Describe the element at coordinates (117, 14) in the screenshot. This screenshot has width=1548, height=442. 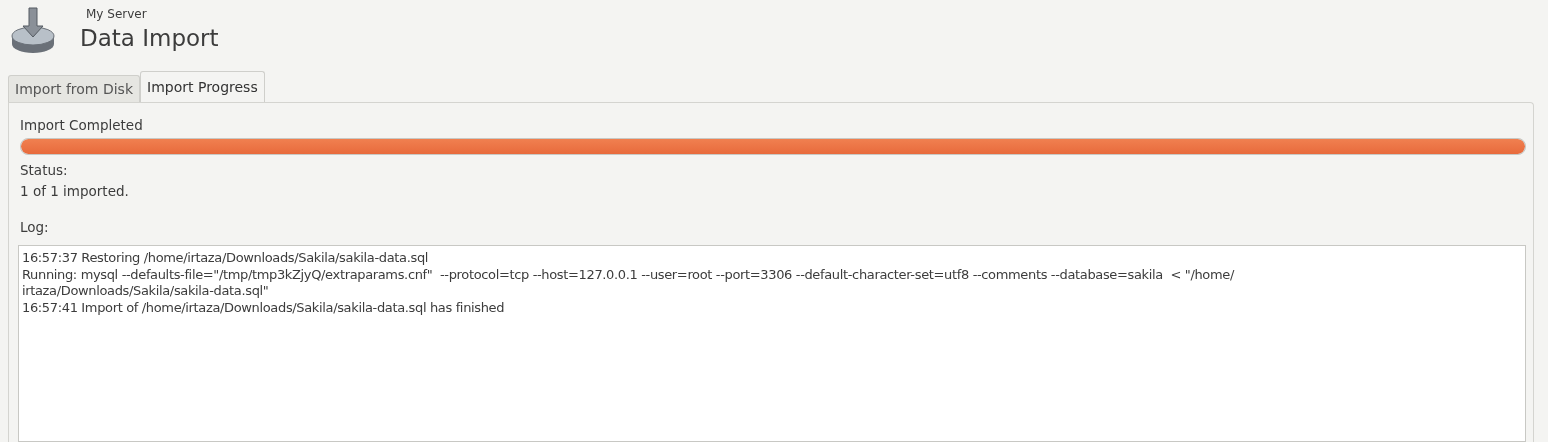
I see `server-name: My Server` at that location.